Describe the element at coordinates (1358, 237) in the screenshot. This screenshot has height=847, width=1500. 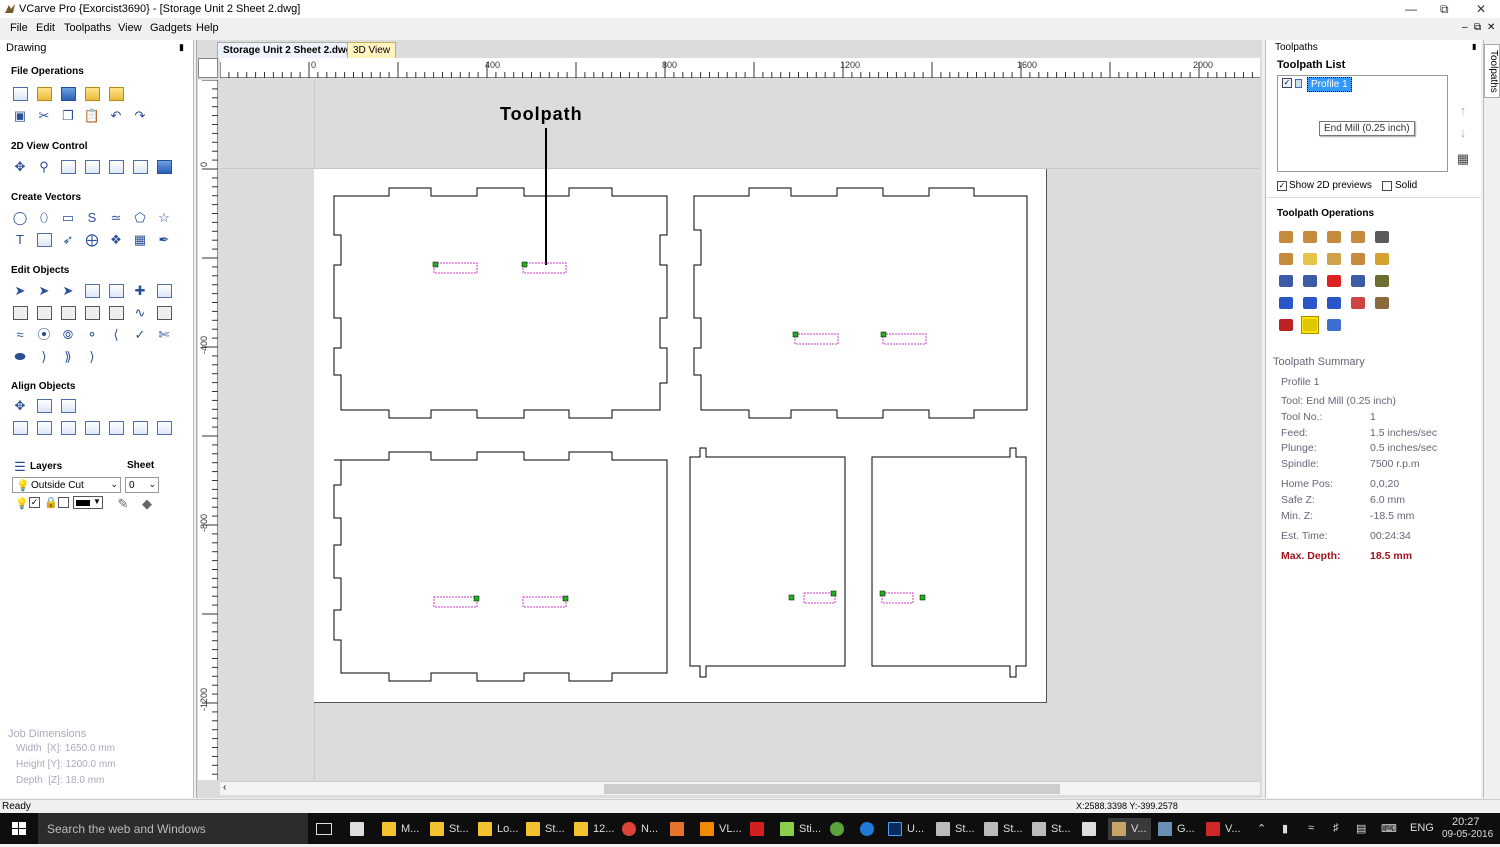
I see `toolpath-op-inlay-icon` at that location.